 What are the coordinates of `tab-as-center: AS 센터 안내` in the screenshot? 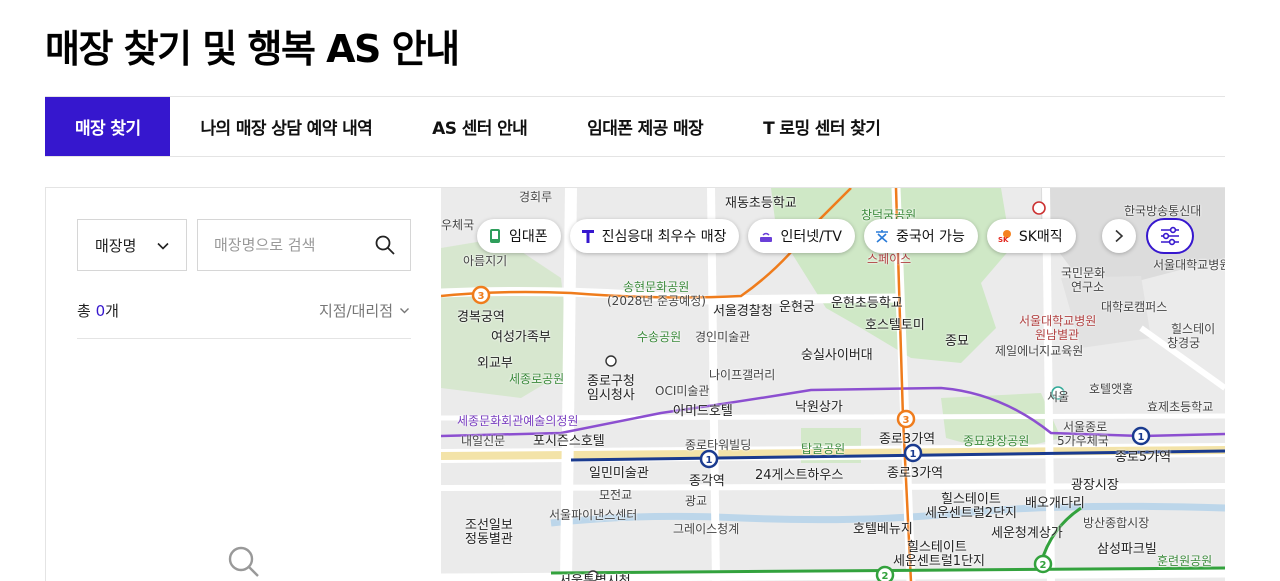 It's located at (479, 126).